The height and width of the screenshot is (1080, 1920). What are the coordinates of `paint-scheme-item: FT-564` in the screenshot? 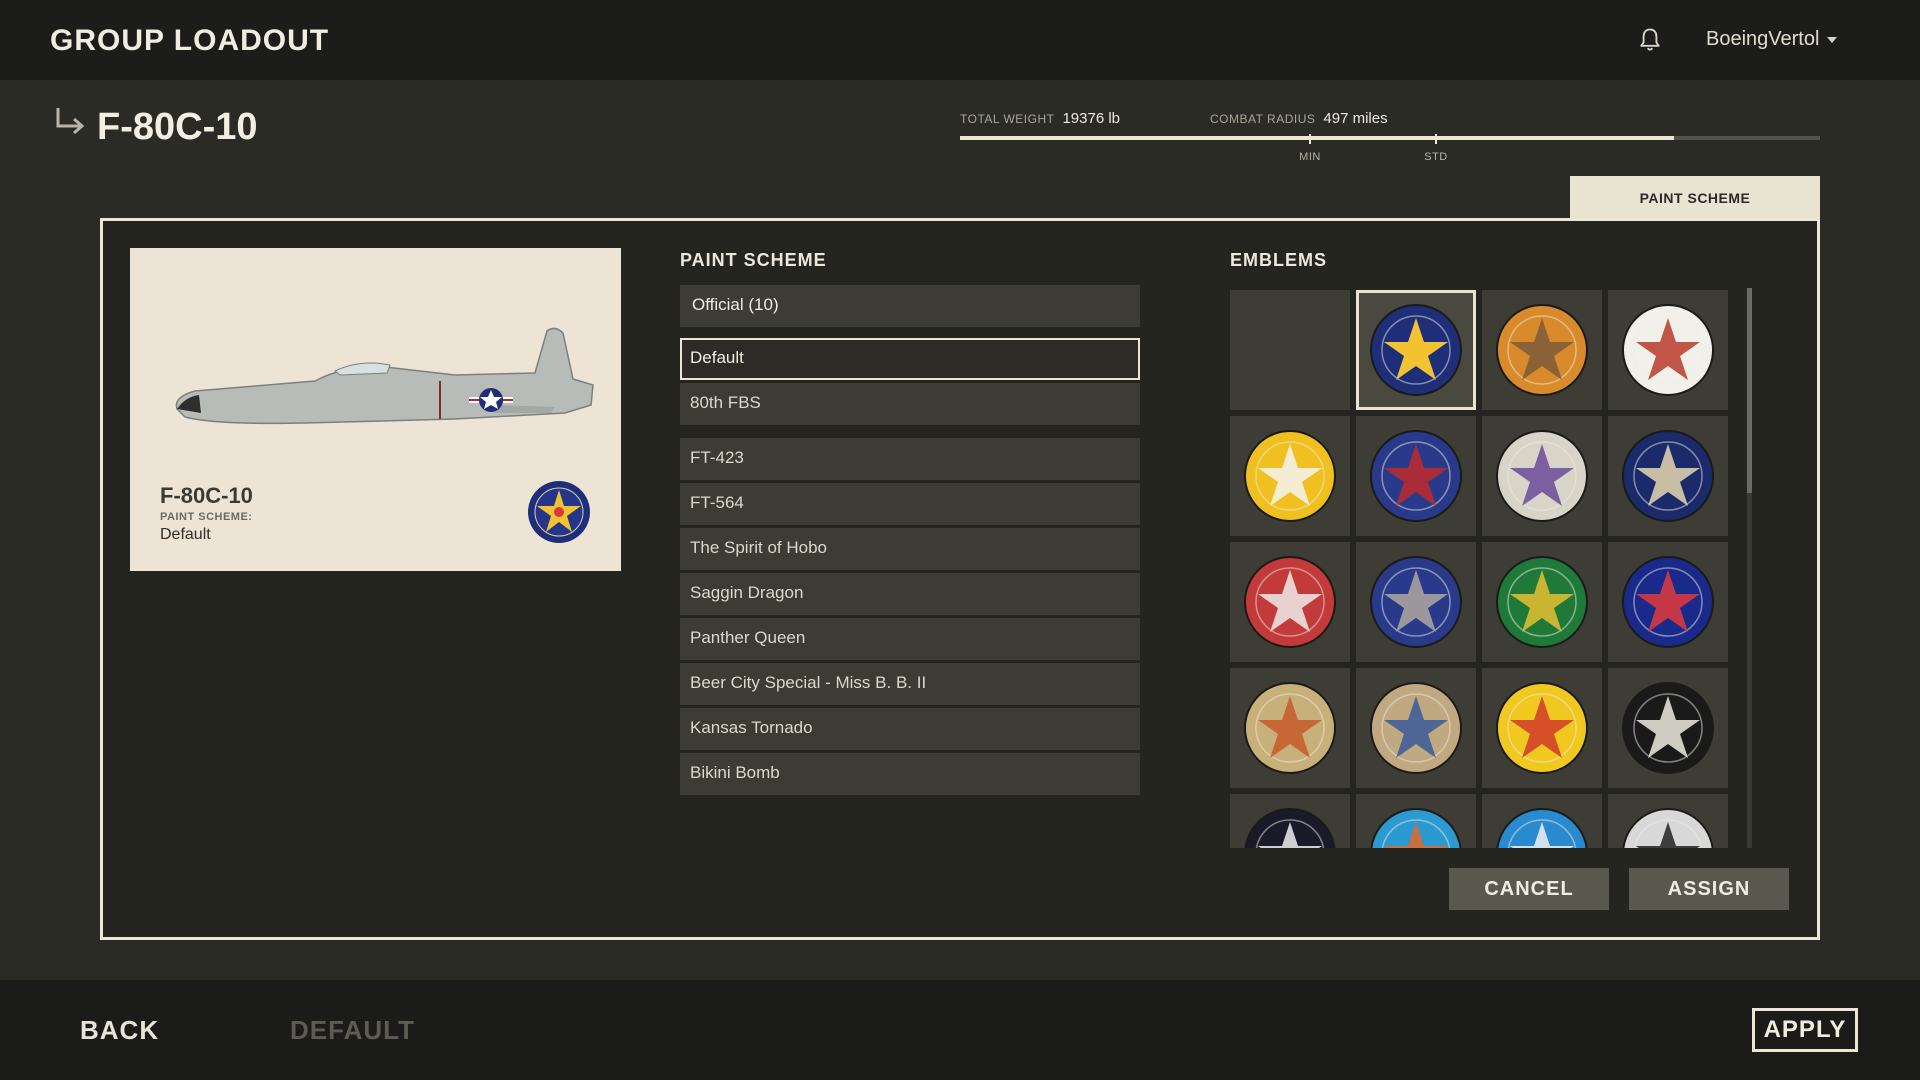 It's located at (910, 504).